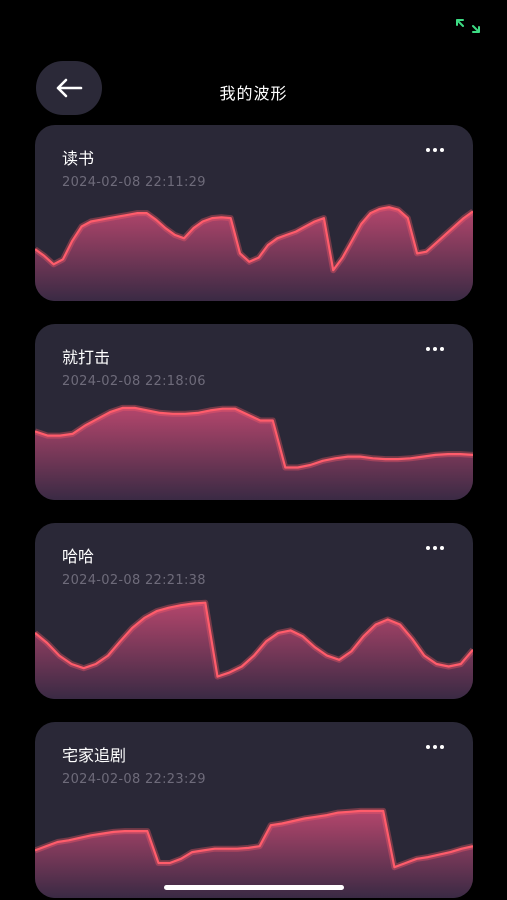 The height and width of the screenshot is (900, 507). I want to click on expand-arrows-icon, so click(468, 26).